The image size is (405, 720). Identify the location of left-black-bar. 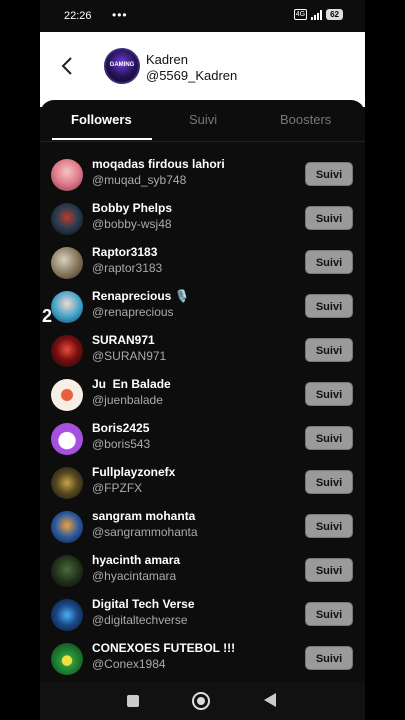
(20, 360).